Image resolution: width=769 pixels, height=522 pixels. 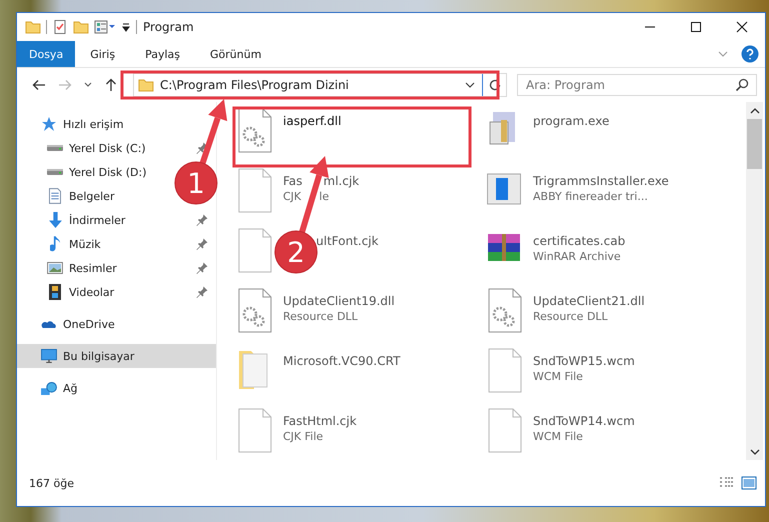 What do you see at coordinates (495, 85) in the screenshot?
I see `refresh-icon` at bounding box center [495, 85].